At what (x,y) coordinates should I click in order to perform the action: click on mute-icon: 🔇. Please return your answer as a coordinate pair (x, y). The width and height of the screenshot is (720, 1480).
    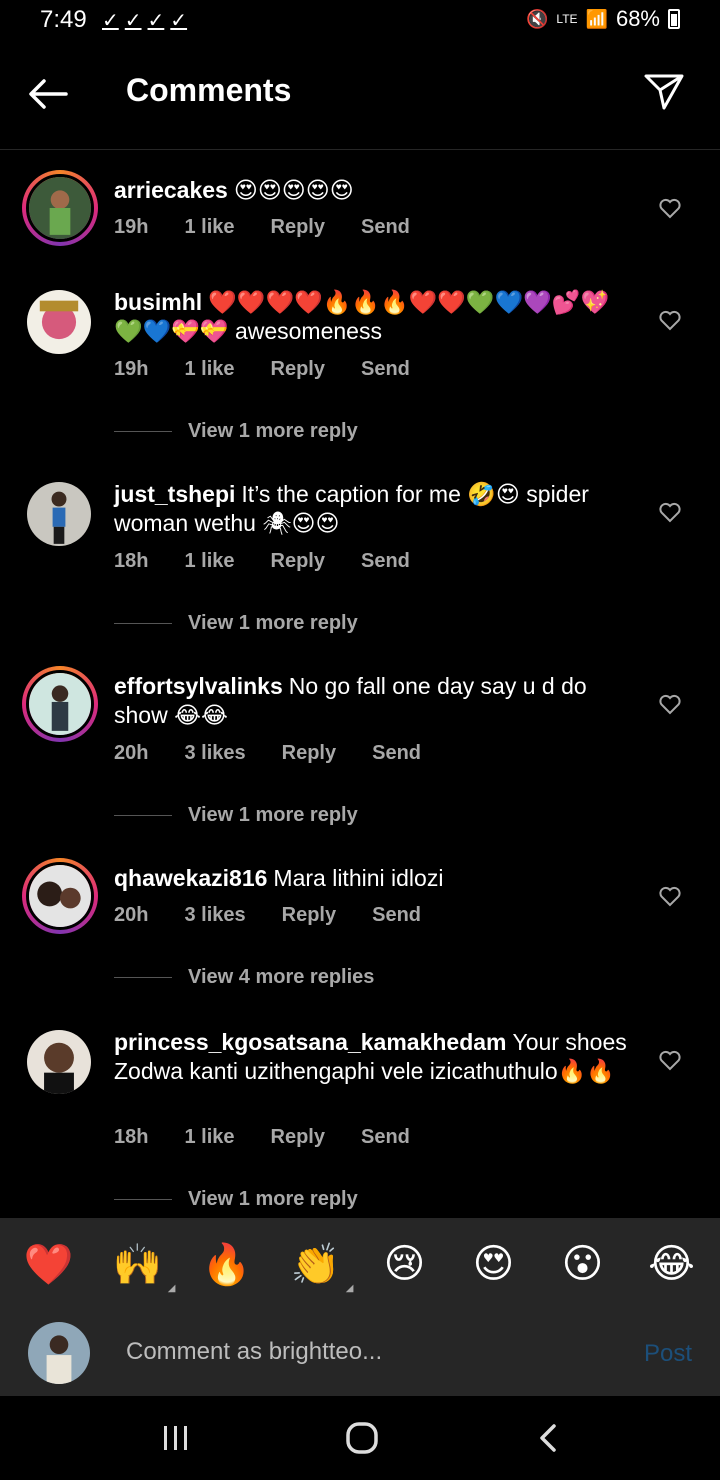
    Looking at the image, I should click on (537, 18).